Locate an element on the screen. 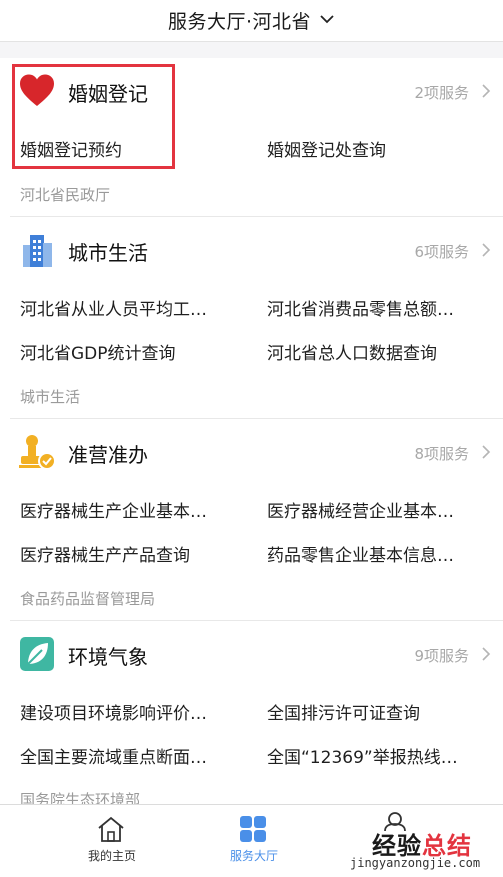  region-selector: 服务大厅·河北省 is located at coordinates (239, 20).